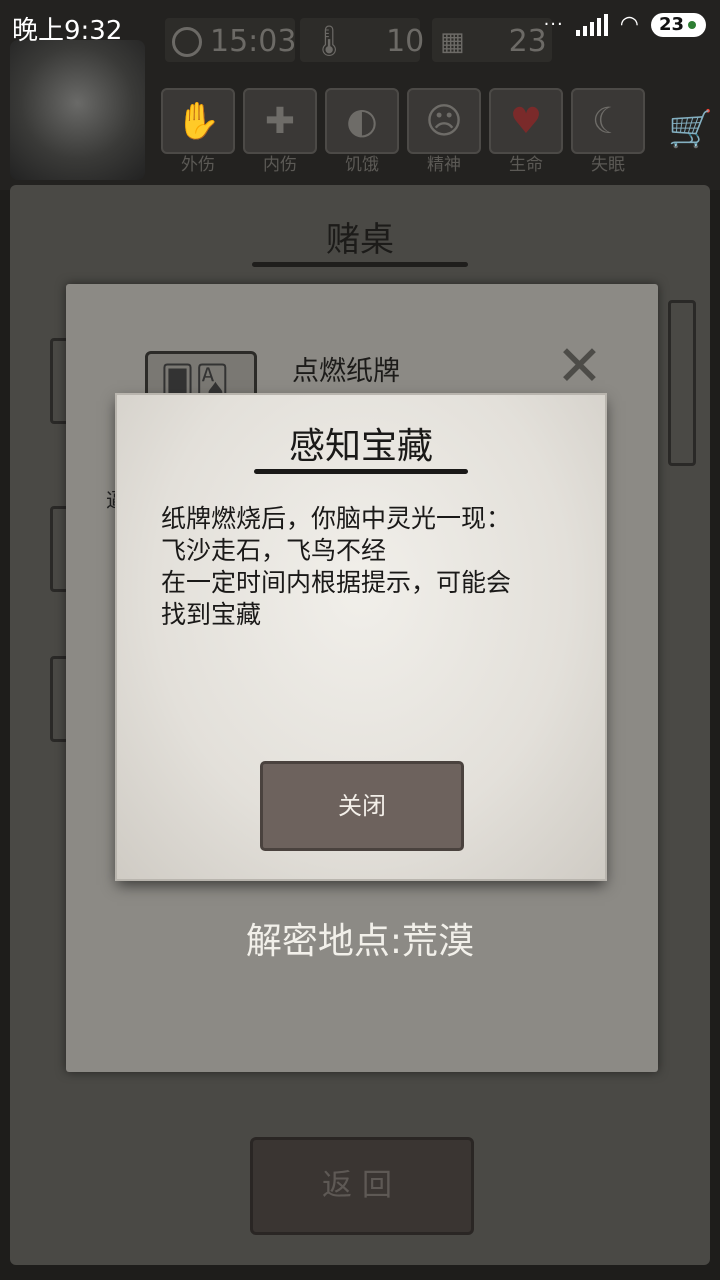 The image size is (720, 1280). I want to click on battery-level: 23, so click(671, 24).